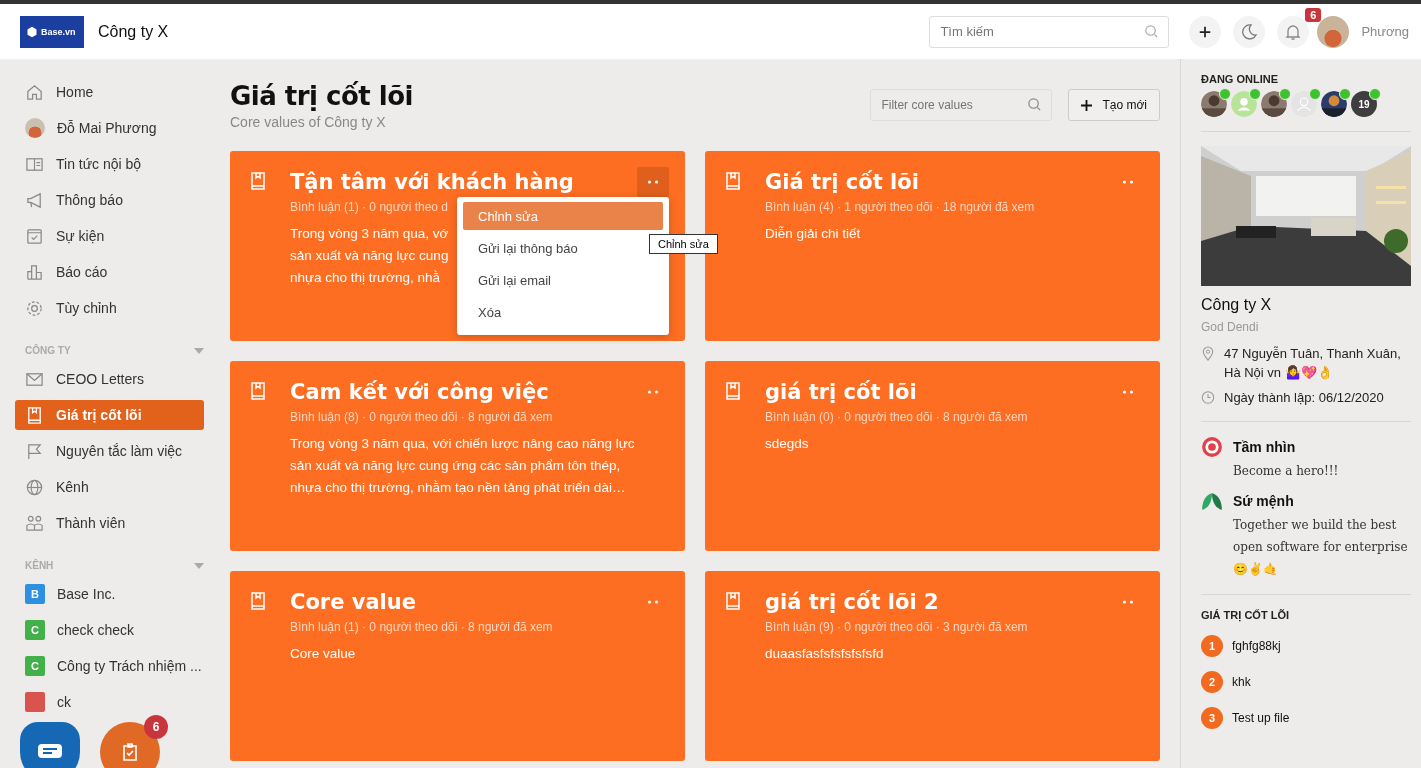 Image resolution: width=1421 pixels, height=768 pixels. I want to click on nav-item: Home, so click(109, 92).